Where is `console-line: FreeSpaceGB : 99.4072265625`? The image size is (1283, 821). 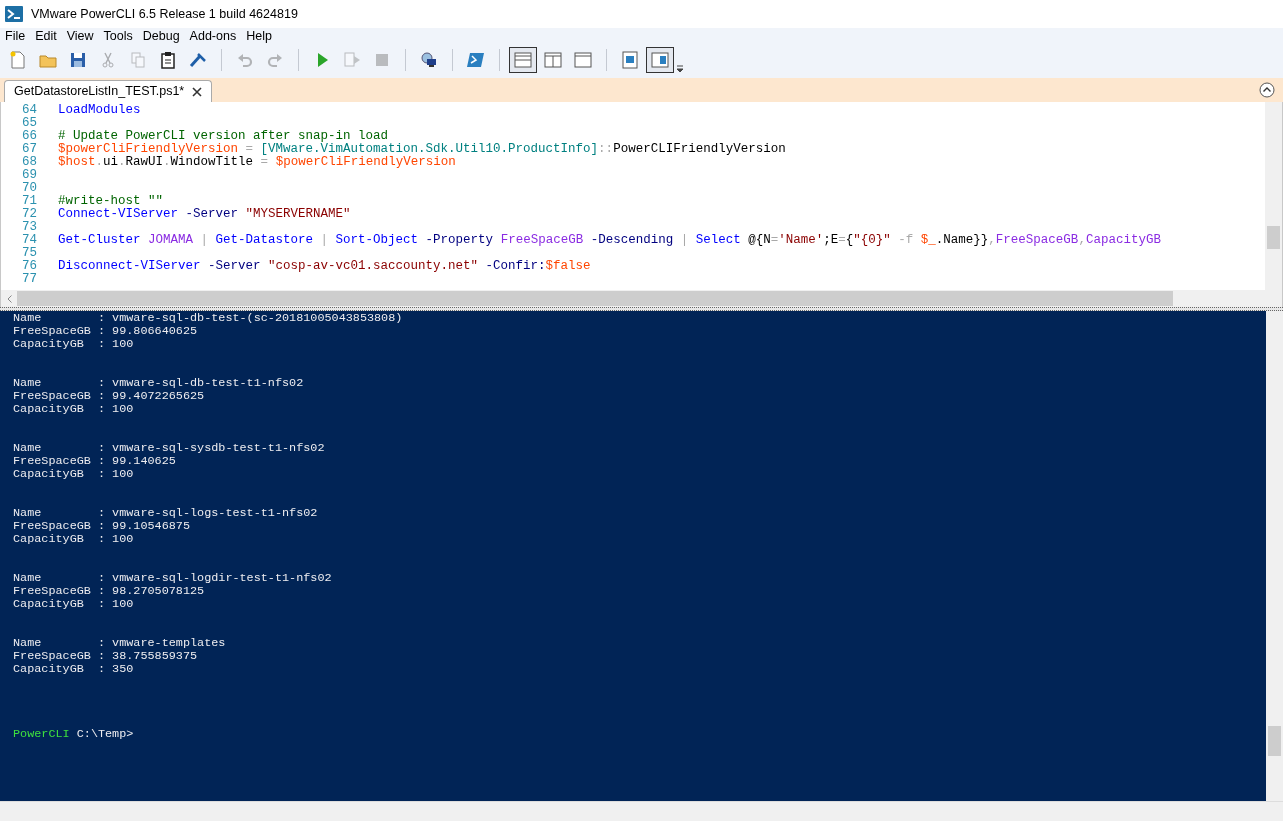 console-line: FreeSpaceGB : 99.4072265625 is located at coordinates (109, 396).